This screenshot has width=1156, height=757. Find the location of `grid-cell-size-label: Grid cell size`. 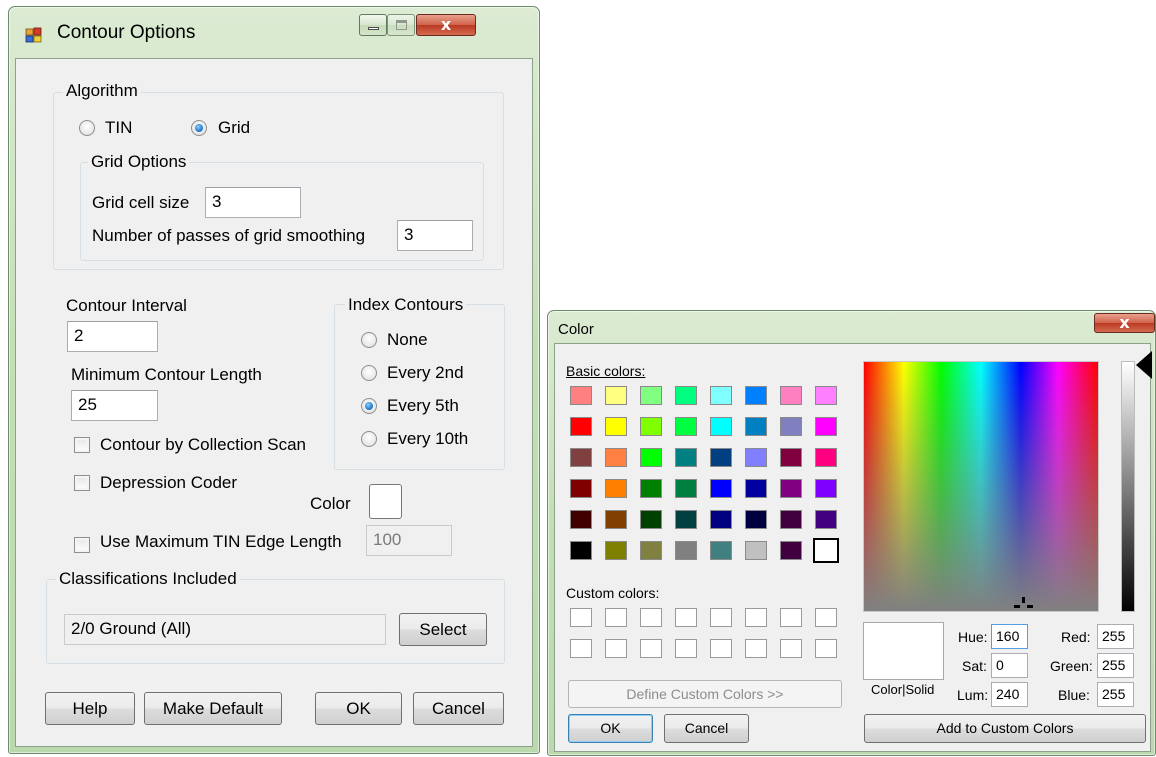

grid-cell-size-label: Grid cell size is located at coordinates (141, 202).